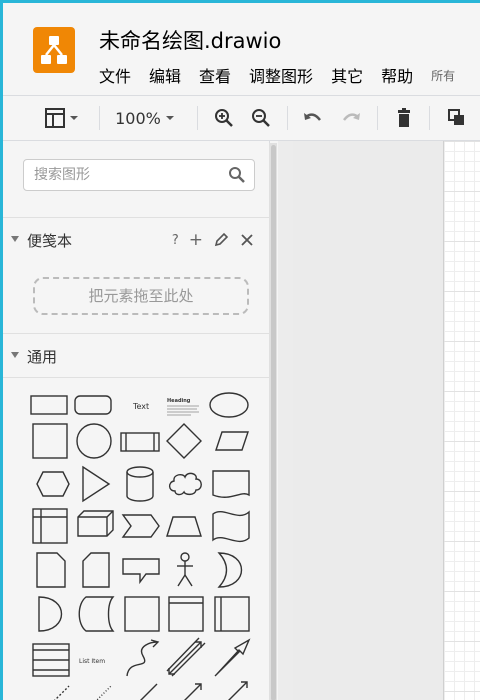  What do you see at coordinates (169, 118) in the screenshot?
I see `chevron-down-icon` at bounding box center [169, 118].